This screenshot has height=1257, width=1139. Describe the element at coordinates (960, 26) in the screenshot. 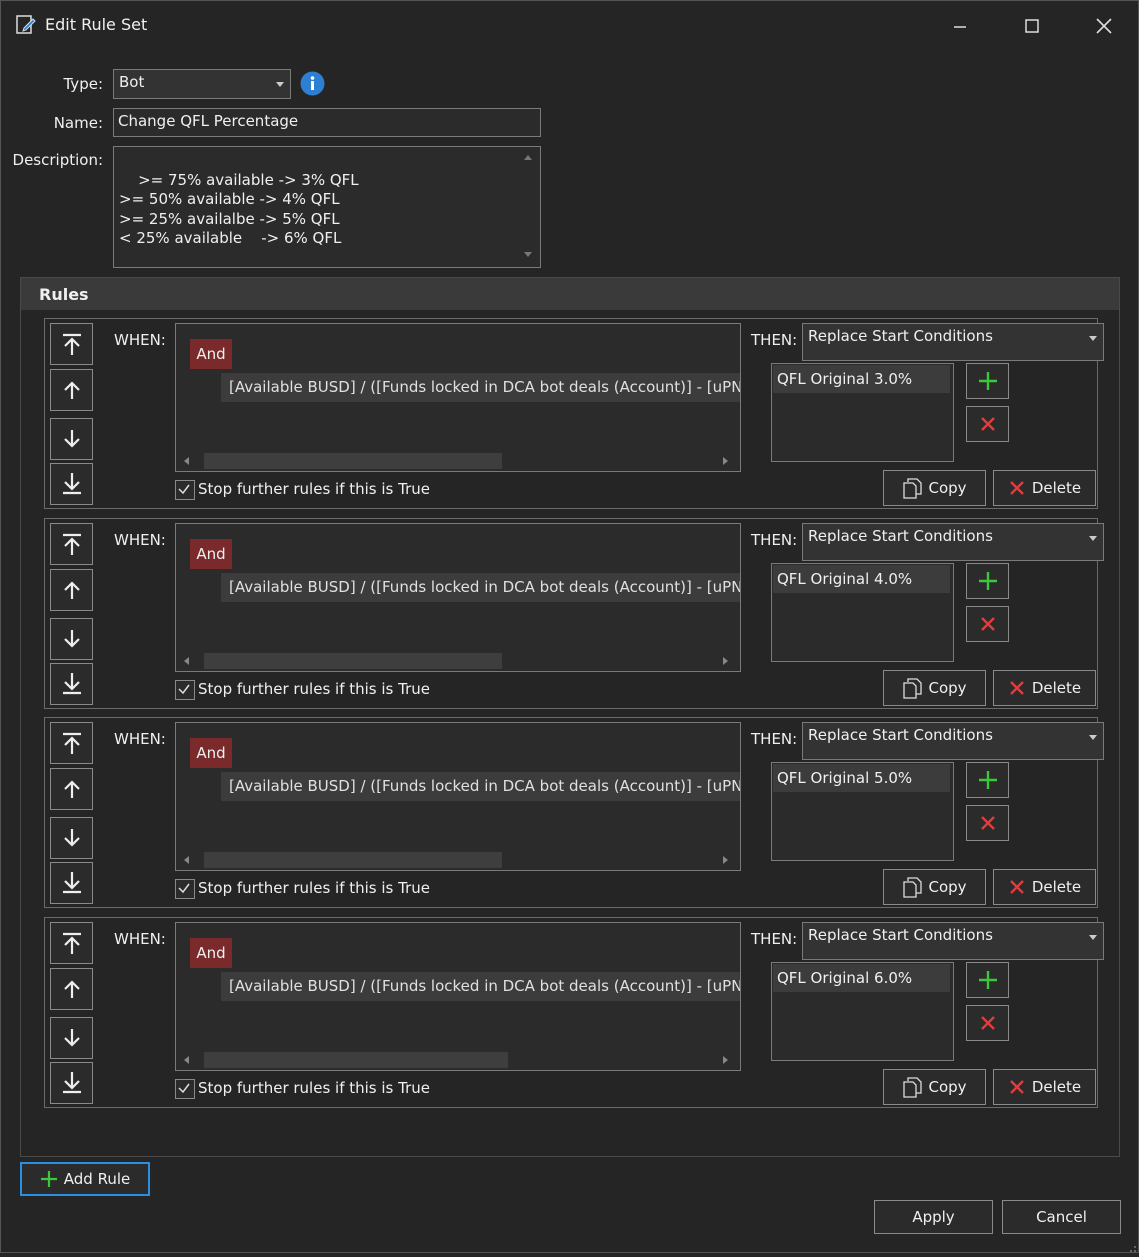

I see `minimize-button` at that location.